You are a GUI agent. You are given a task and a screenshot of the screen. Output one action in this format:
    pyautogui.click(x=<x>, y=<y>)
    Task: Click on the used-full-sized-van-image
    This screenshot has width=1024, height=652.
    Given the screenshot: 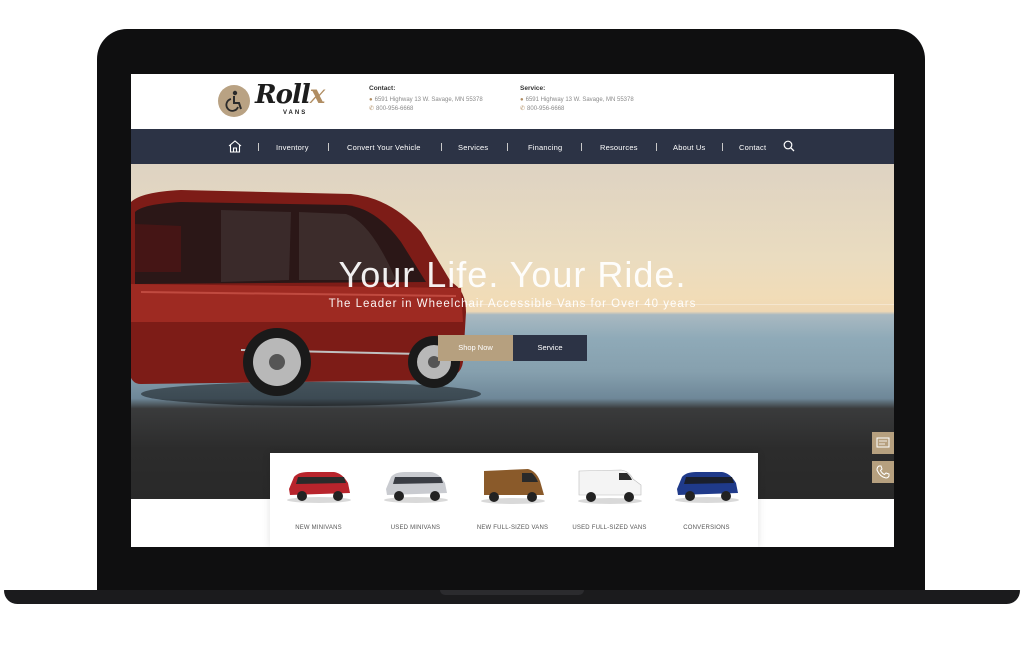 What is the action you would take?
    pyautogui.click(x=610, y=486)
    